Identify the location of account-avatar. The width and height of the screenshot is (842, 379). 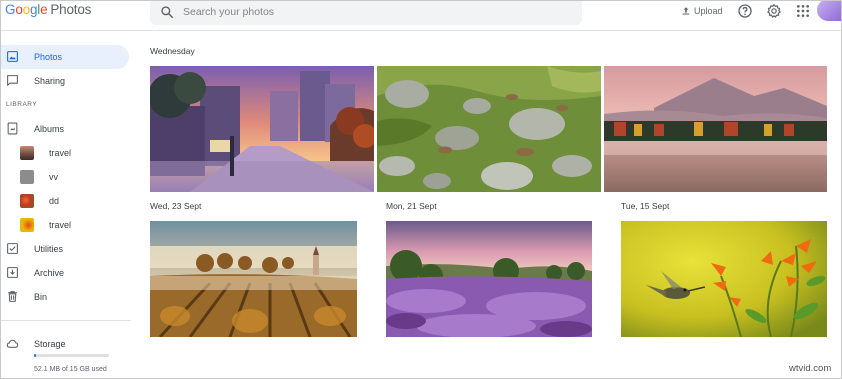
(829, 11).